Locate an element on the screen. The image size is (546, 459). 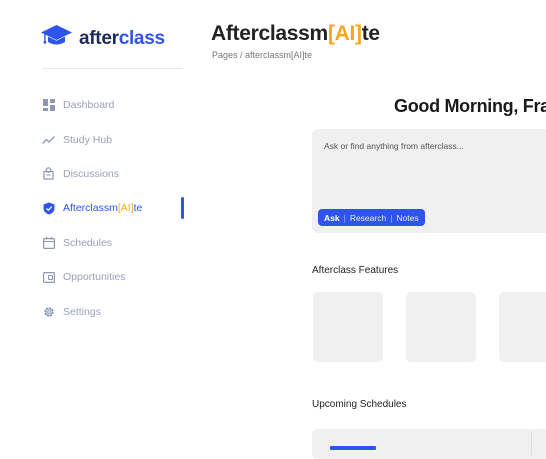
schedule-card-divider is located at coordinates (531, 443).